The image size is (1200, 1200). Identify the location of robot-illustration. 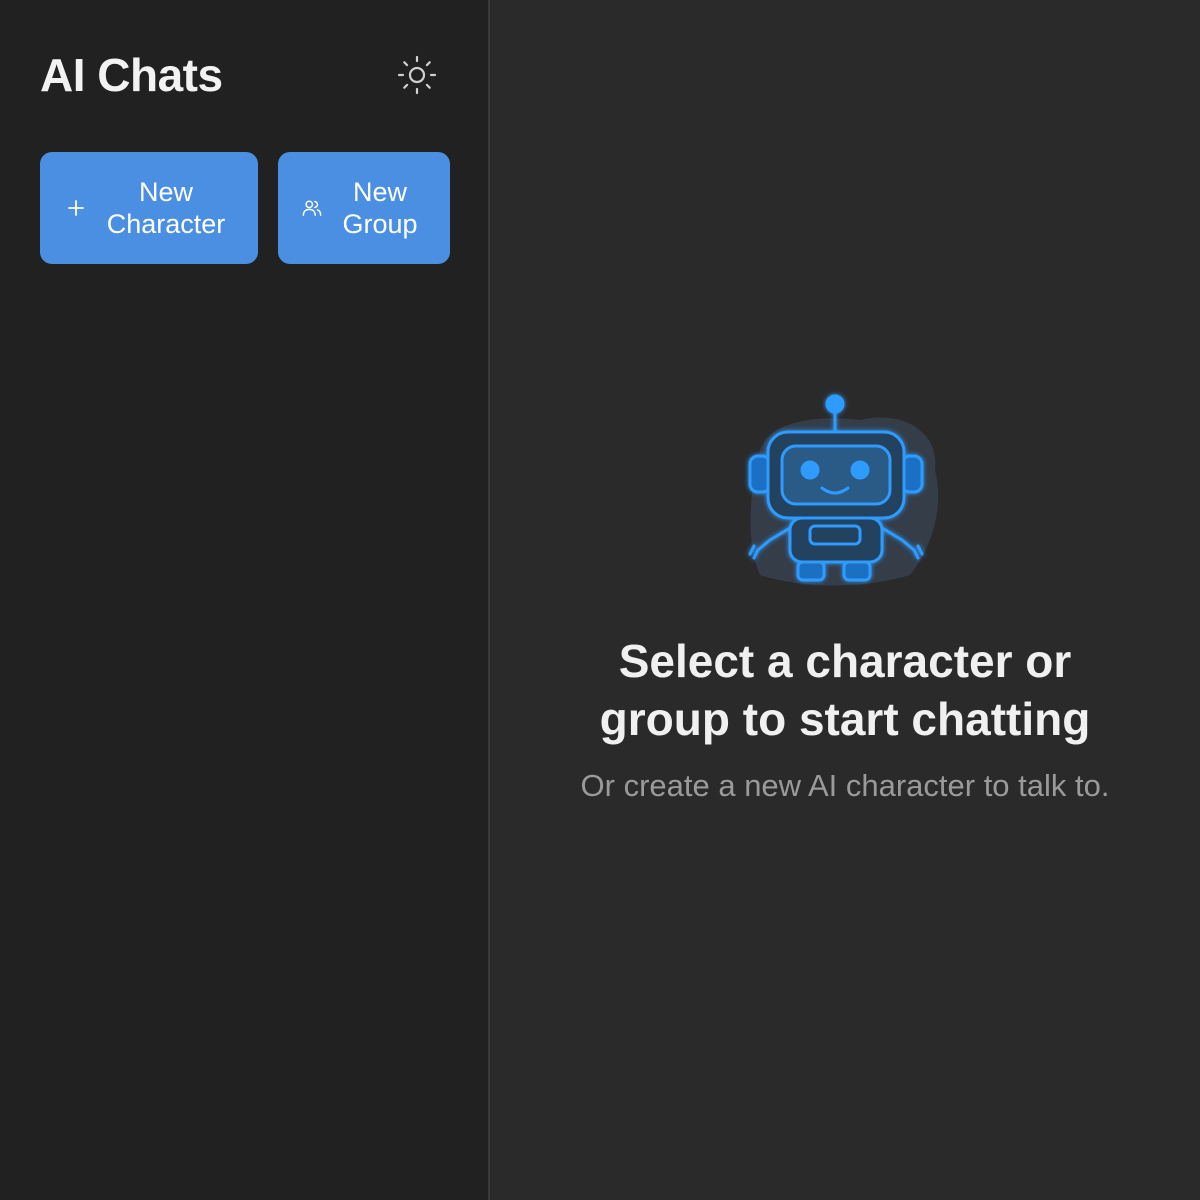
(843, 490).